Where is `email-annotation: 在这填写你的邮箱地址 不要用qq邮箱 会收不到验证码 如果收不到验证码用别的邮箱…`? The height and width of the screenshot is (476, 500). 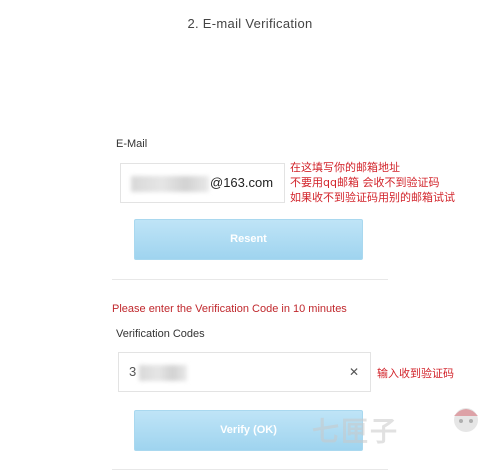
email-annotation: 在这填写你的邮箱地址 不要用qq邮箱 会收不到验证码 如果收不到验证码用别的邮箱… is located at coordinates (372, 182).